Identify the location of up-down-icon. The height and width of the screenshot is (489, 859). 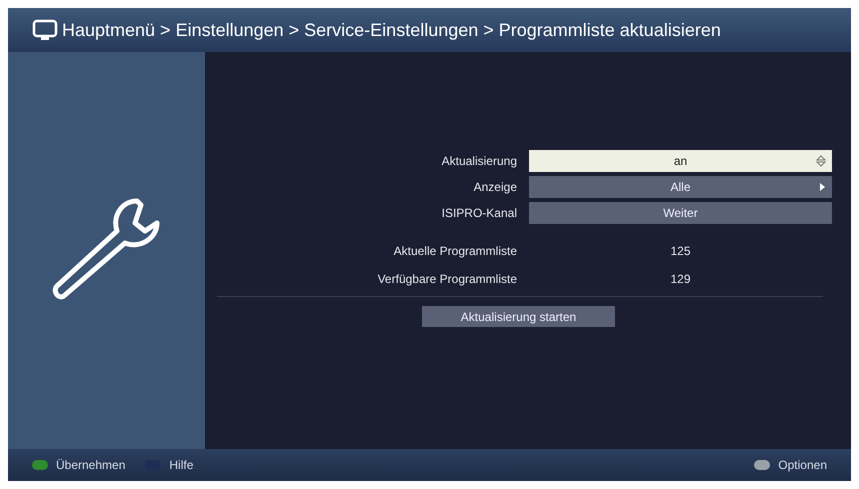
(821, 161).